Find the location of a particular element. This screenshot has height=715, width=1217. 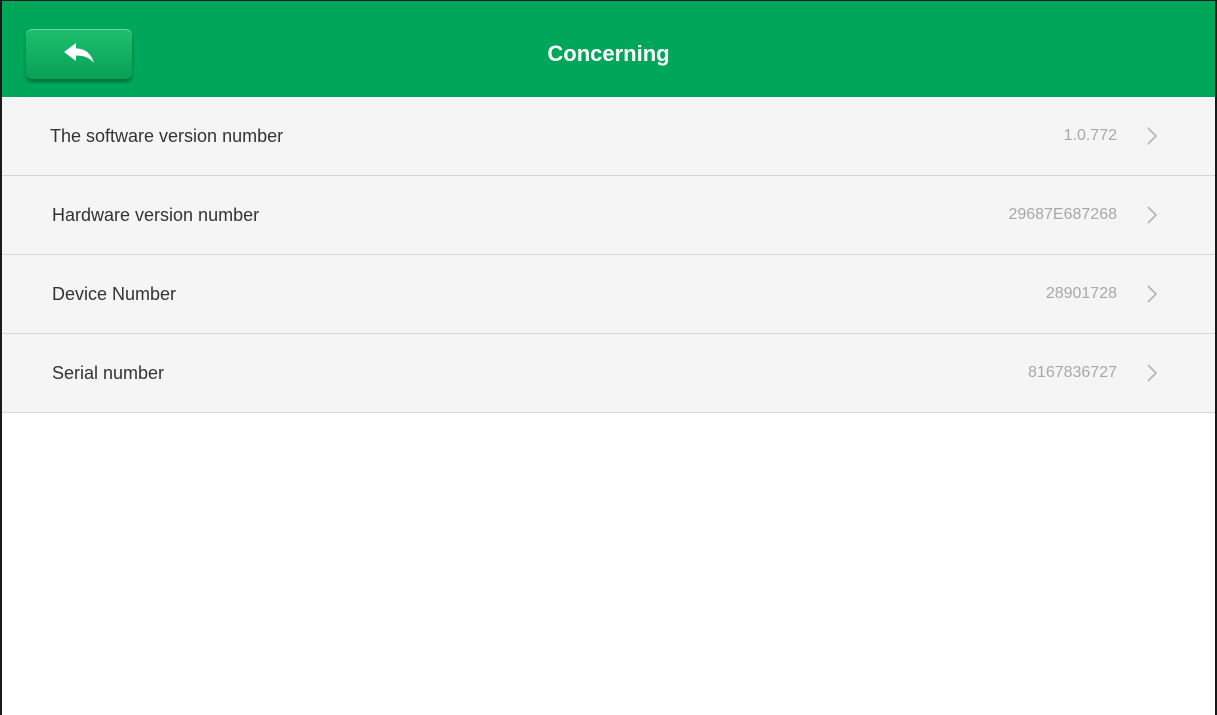

row-value: 8167836727 is located at coordinates (1072, 372).